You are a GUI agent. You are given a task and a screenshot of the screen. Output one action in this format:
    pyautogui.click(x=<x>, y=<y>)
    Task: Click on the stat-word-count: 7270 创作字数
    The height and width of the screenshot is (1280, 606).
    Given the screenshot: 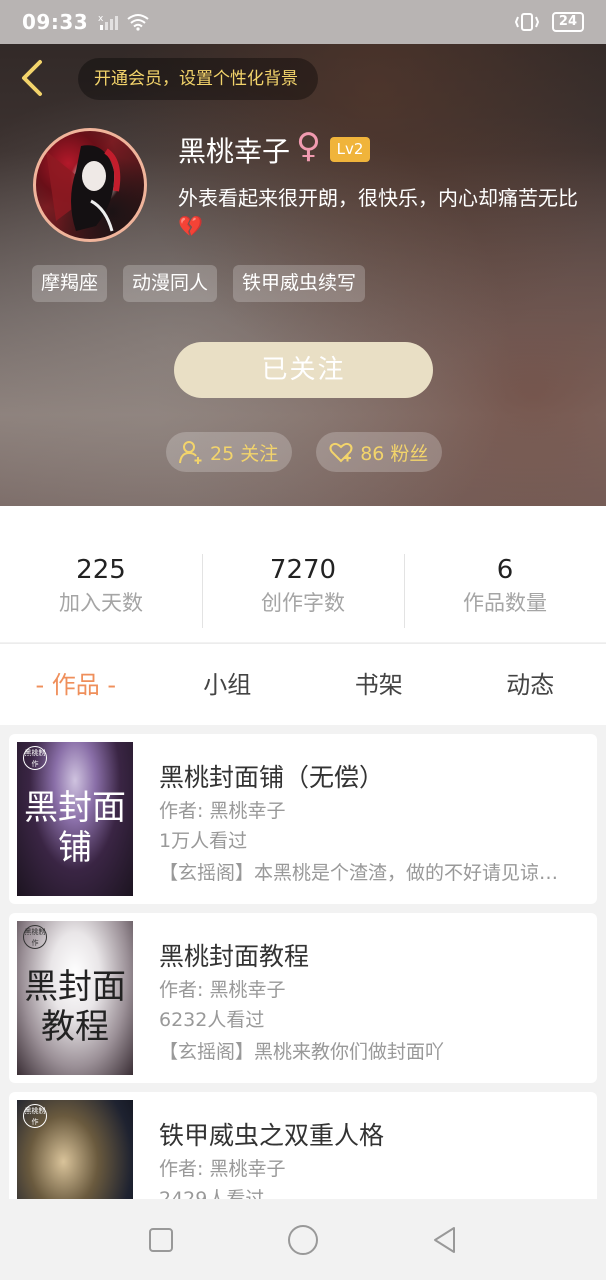 What is the action you would take?
    pyautogui.click(x=303, y=598)
    